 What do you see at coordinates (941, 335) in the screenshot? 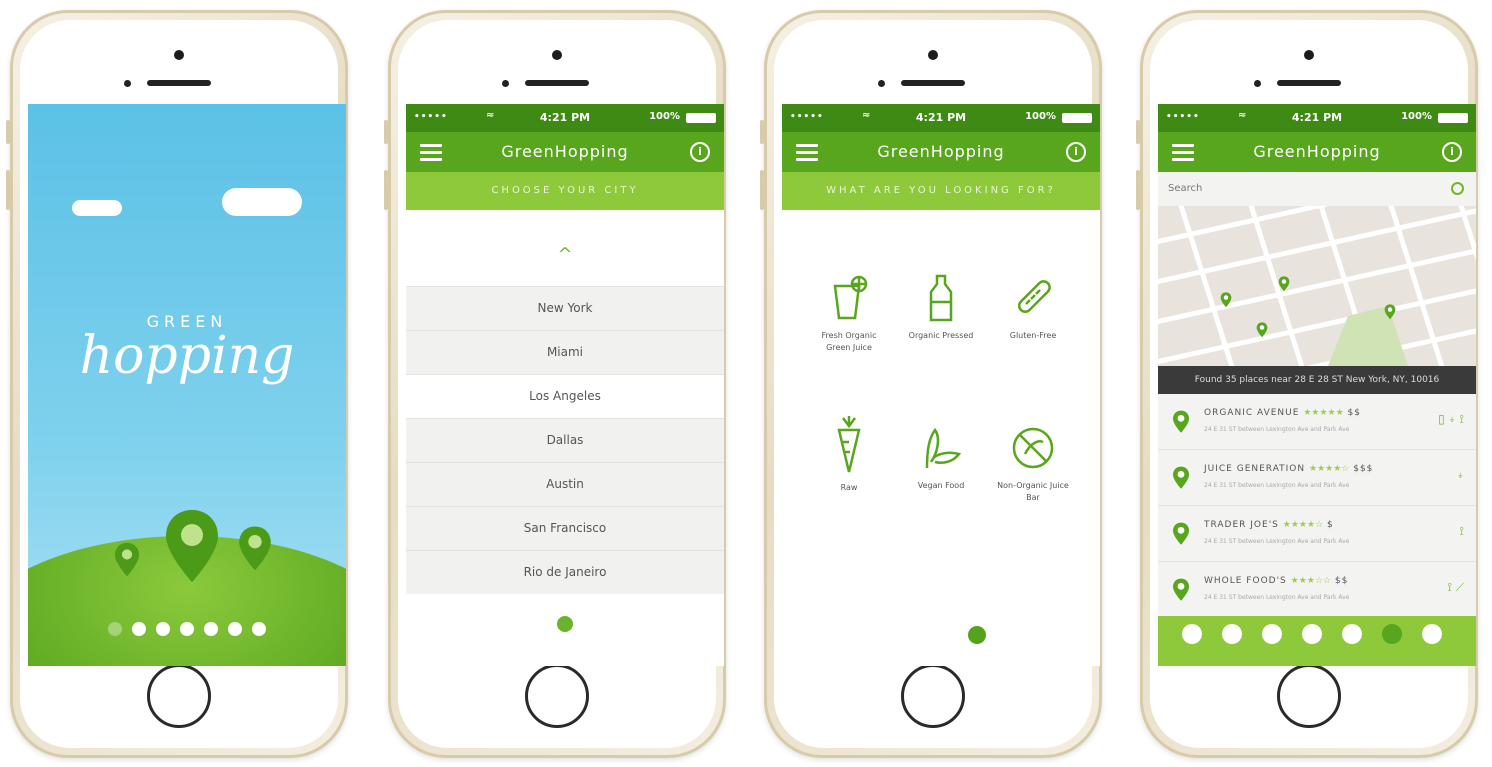
I see `category-label: Organic Pressed` at bounding box center [941, 335].